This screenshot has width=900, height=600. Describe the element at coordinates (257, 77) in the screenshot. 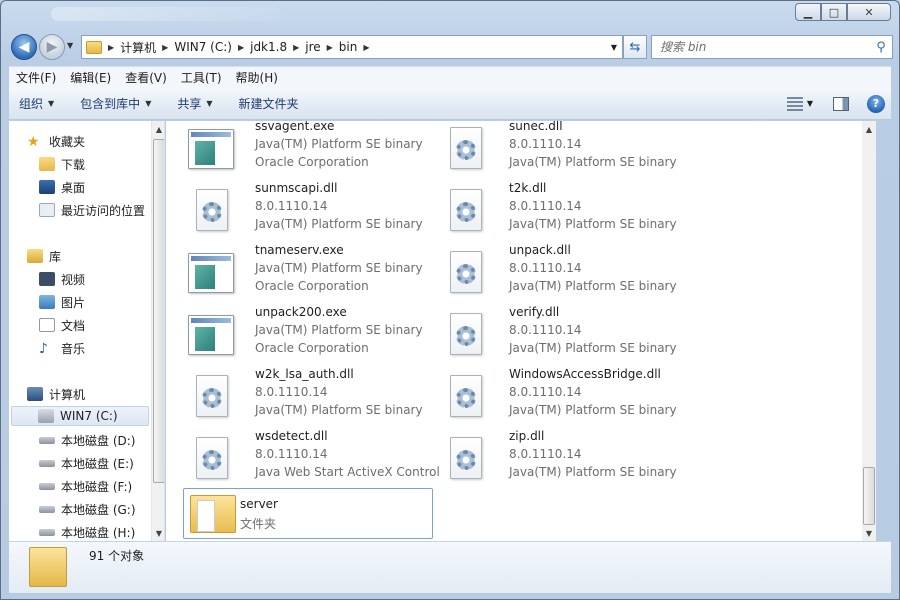

I see `menu-help: 帮助(H)` at that location.